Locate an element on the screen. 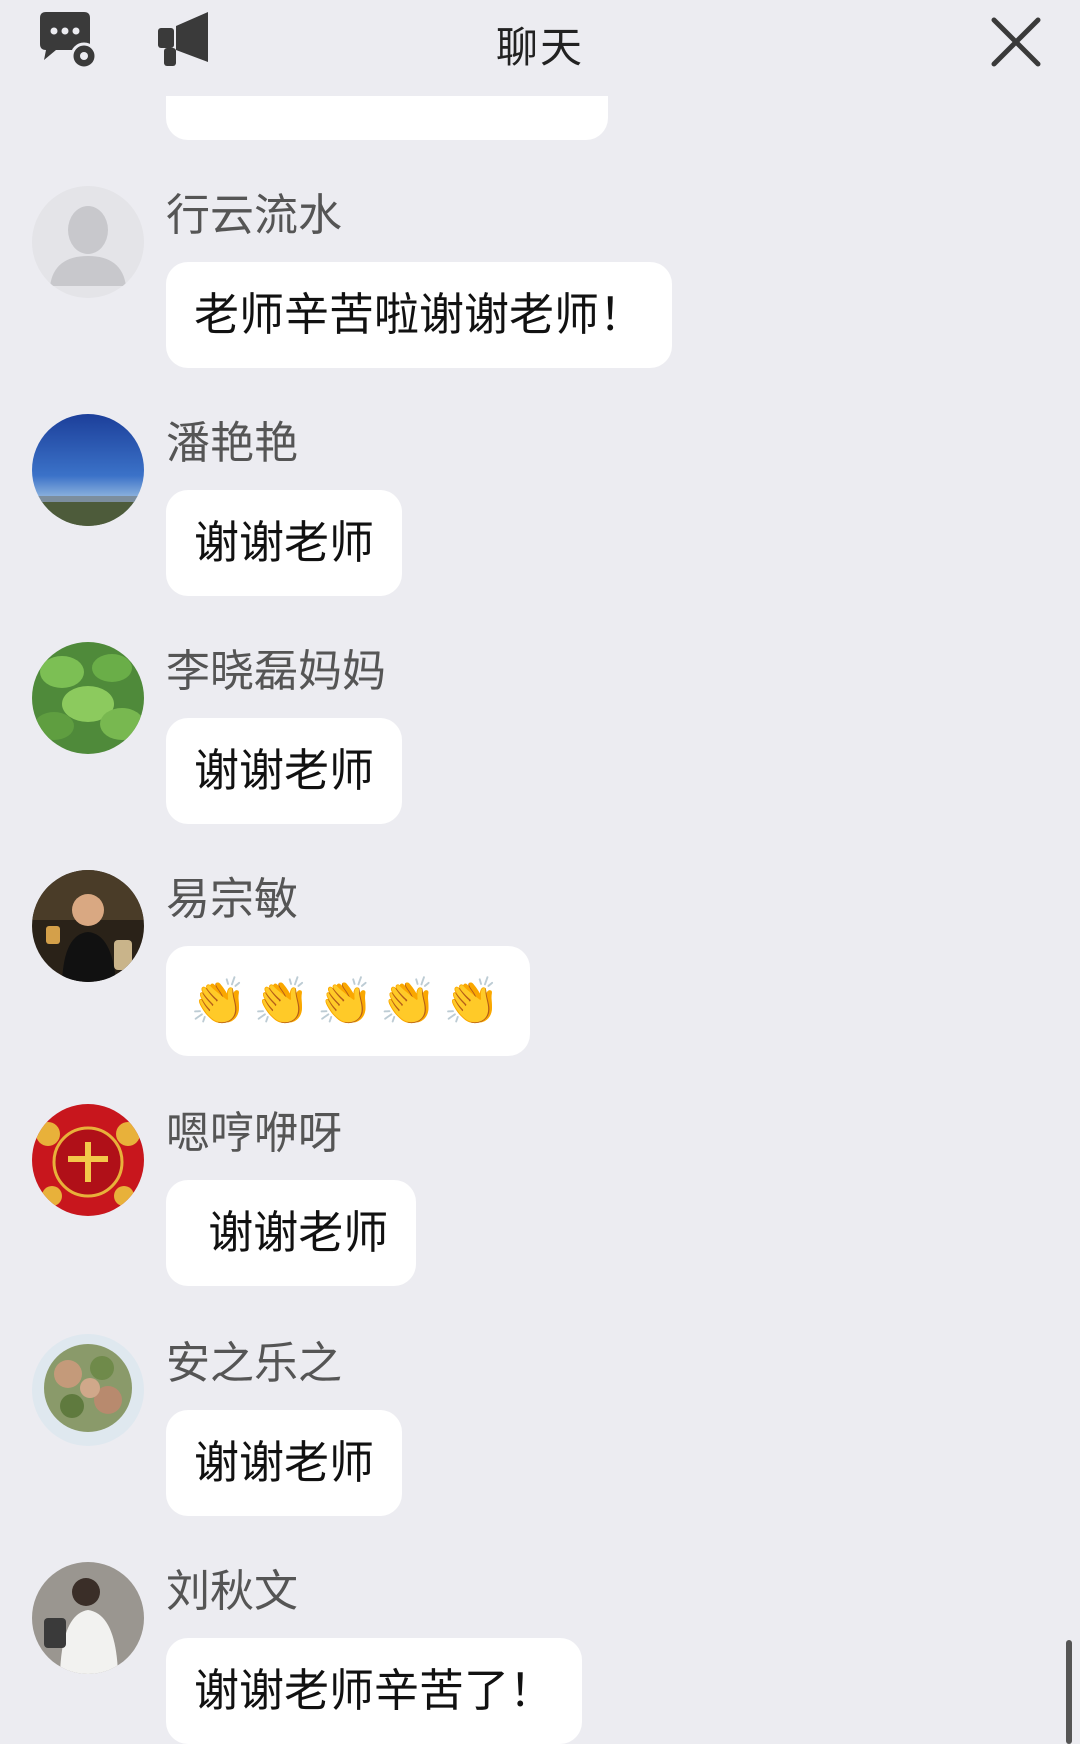 The width and height of the screenshot is (1080, 1744). man-photo-avatar is located at coordinates (88, 926).